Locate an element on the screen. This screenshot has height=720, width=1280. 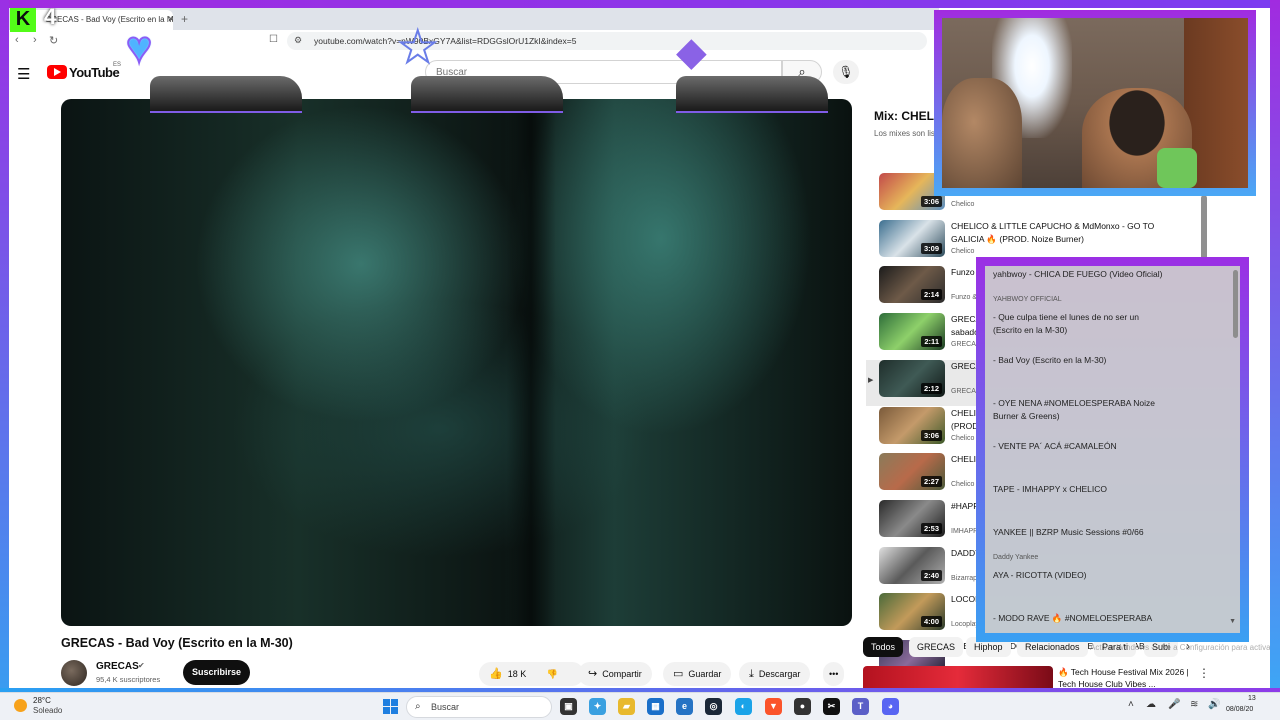
more-actions-button: ••• is located at coordinates (834, 674).